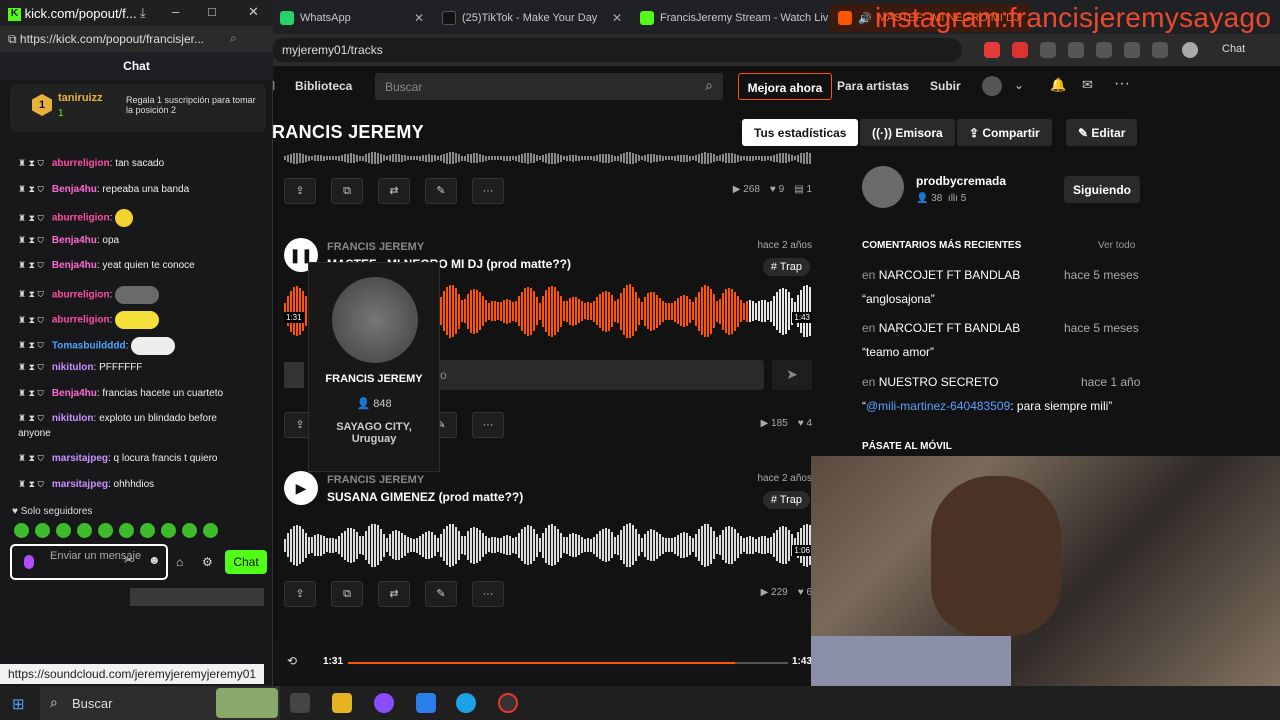 The width and height of the screenshot is (1280, 720). Describe the element at coordinates (907, 132) in the screenshot. I see `station-button: ((·)) Emisora` at that location.